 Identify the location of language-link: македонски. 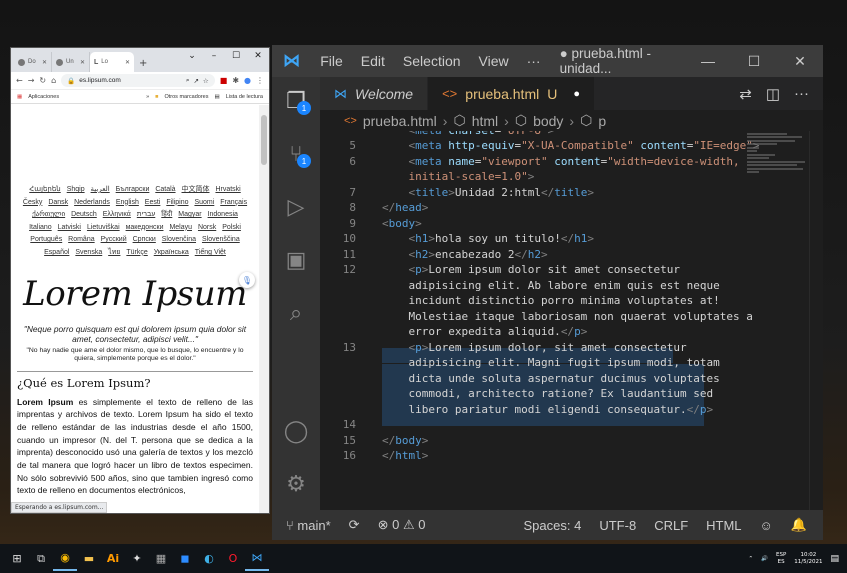
(145, 227).